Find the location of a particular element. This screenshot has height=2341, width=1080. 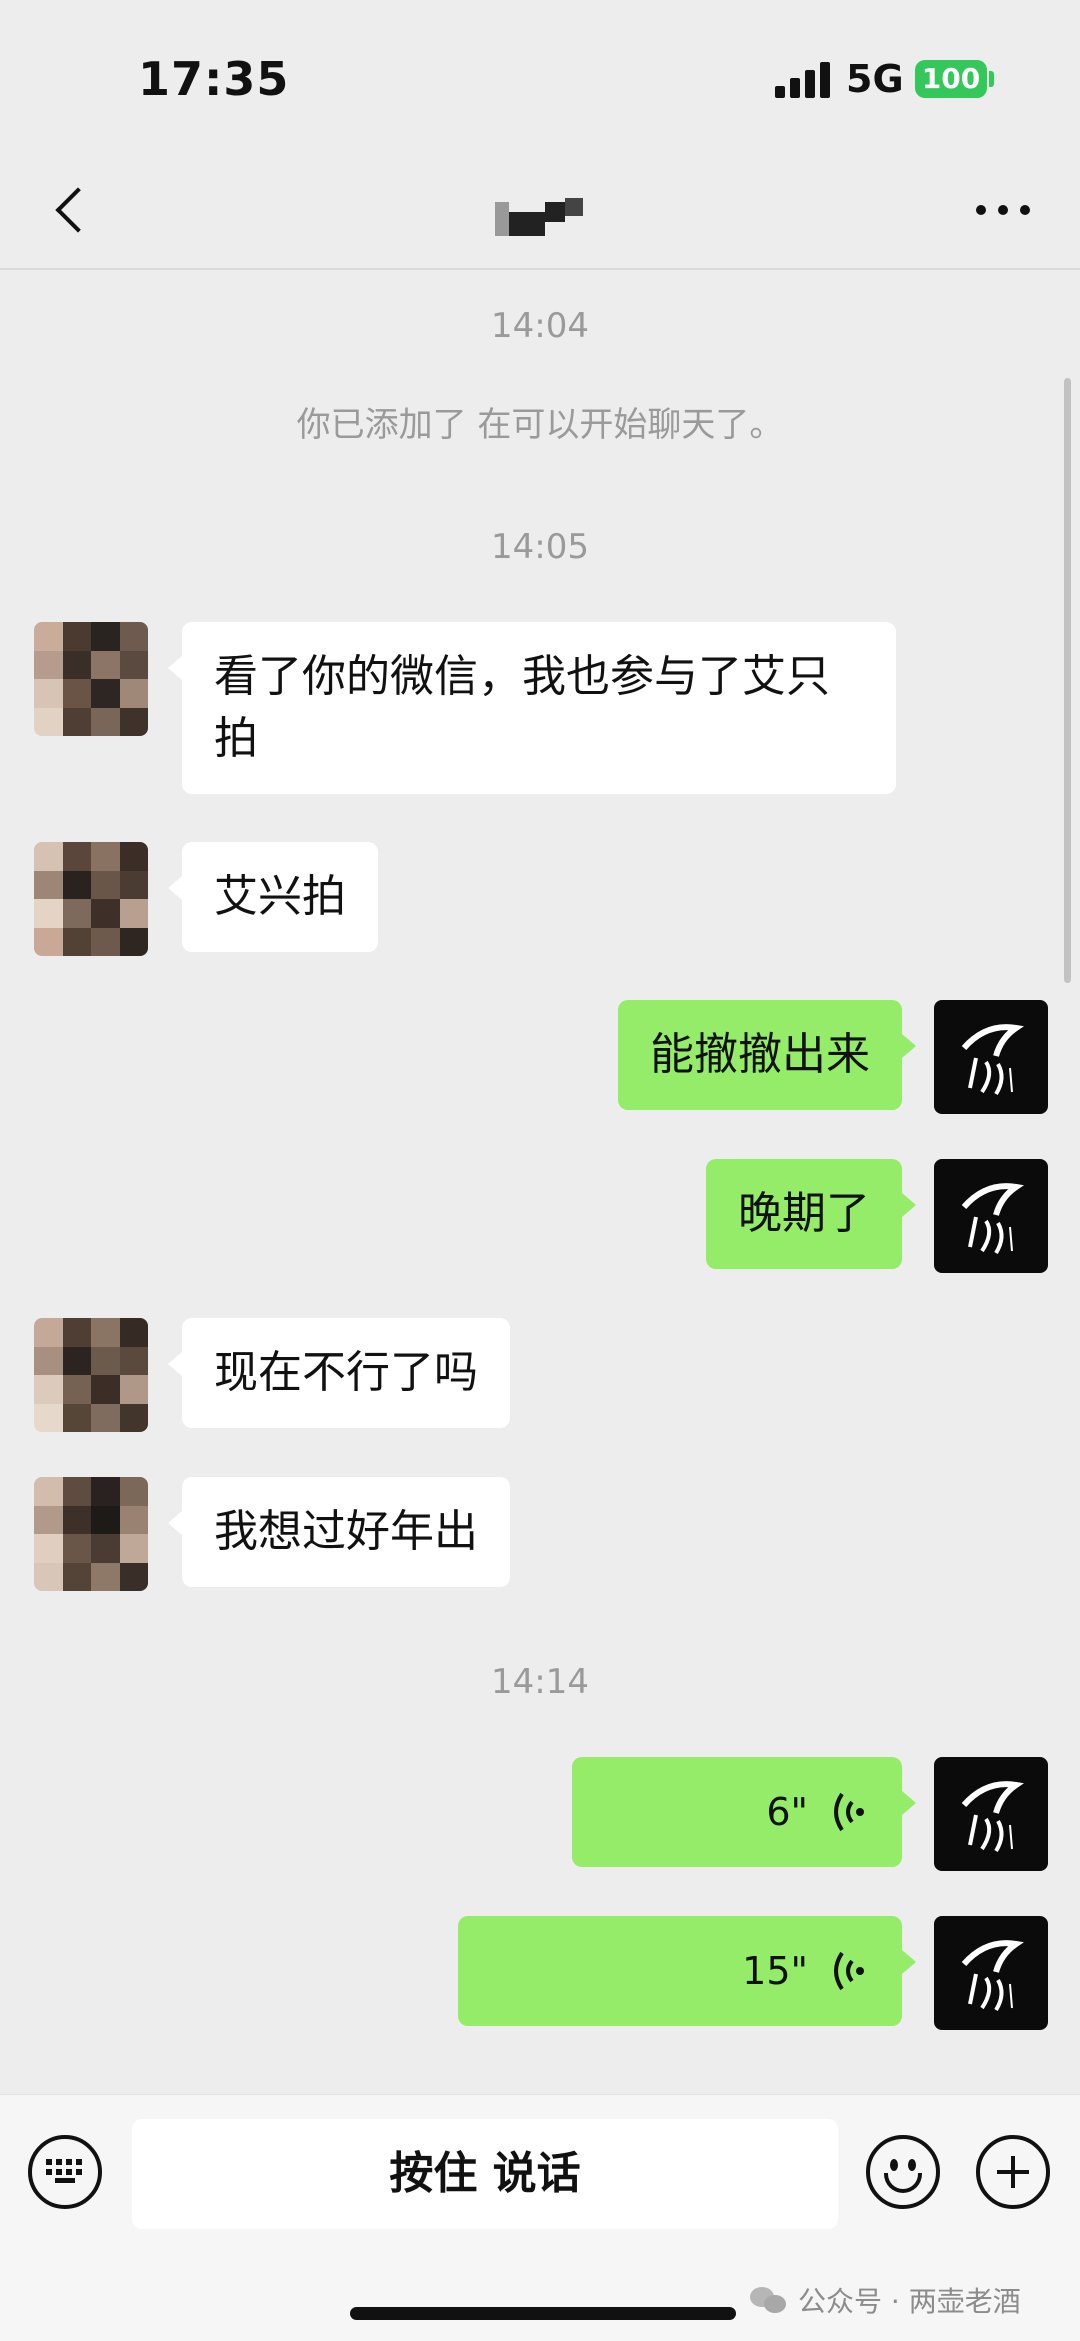

emoji-icon is located at coordinates (903, 2172).